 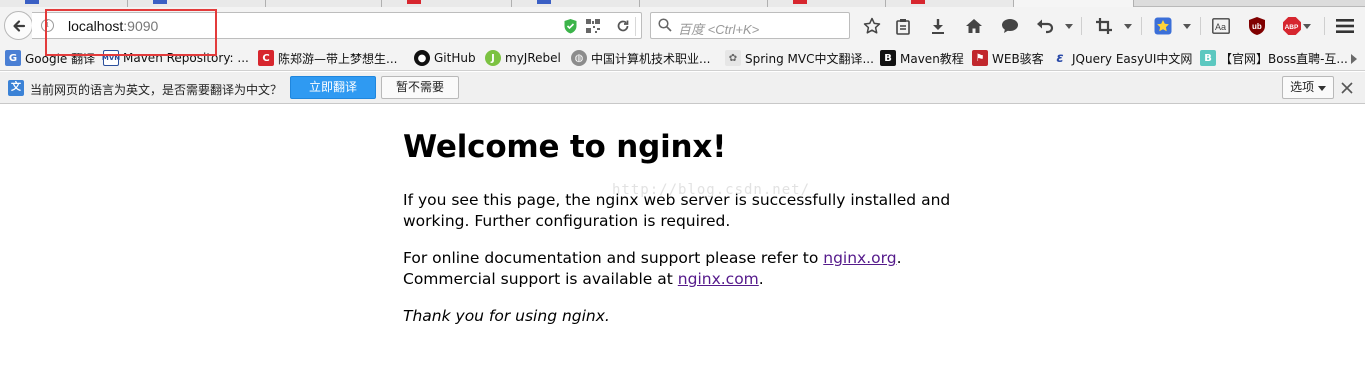 I want to click on page-title: Welcome to nginx!, so click(x=565, y=147).